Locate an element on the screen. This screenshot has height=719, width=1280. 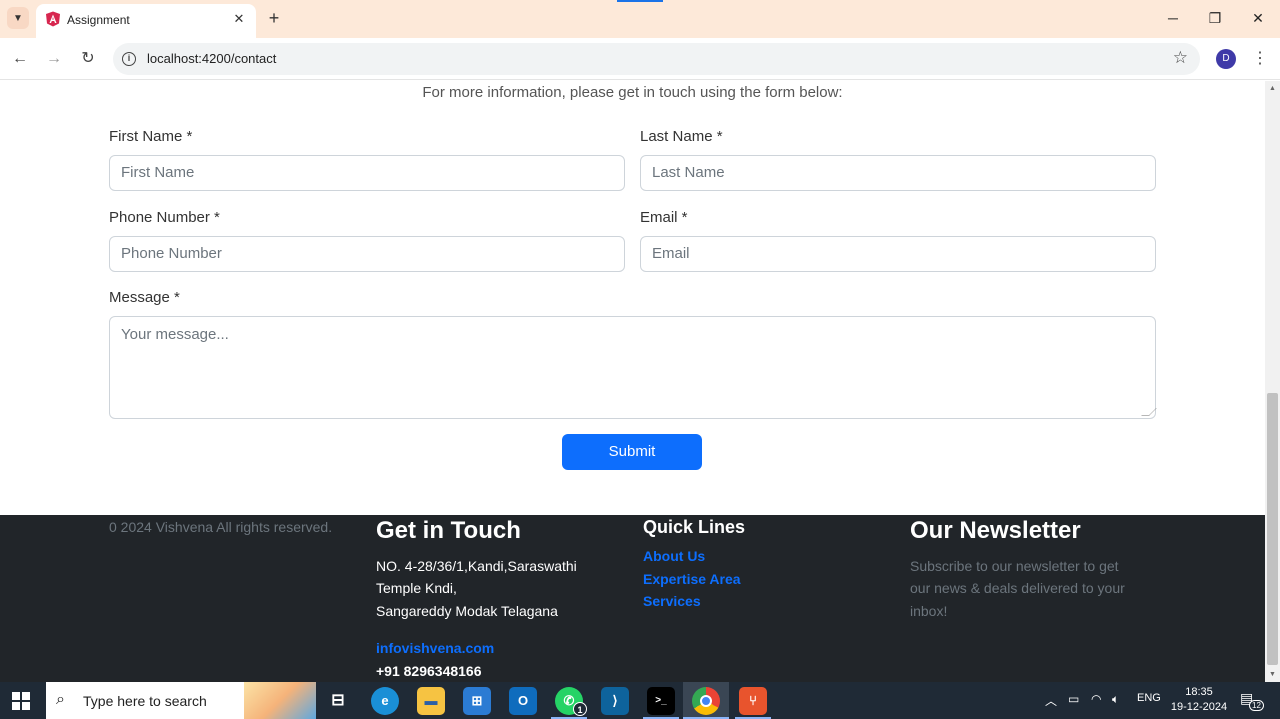
first-name-input: First Name is located at coordinates (367, 173).